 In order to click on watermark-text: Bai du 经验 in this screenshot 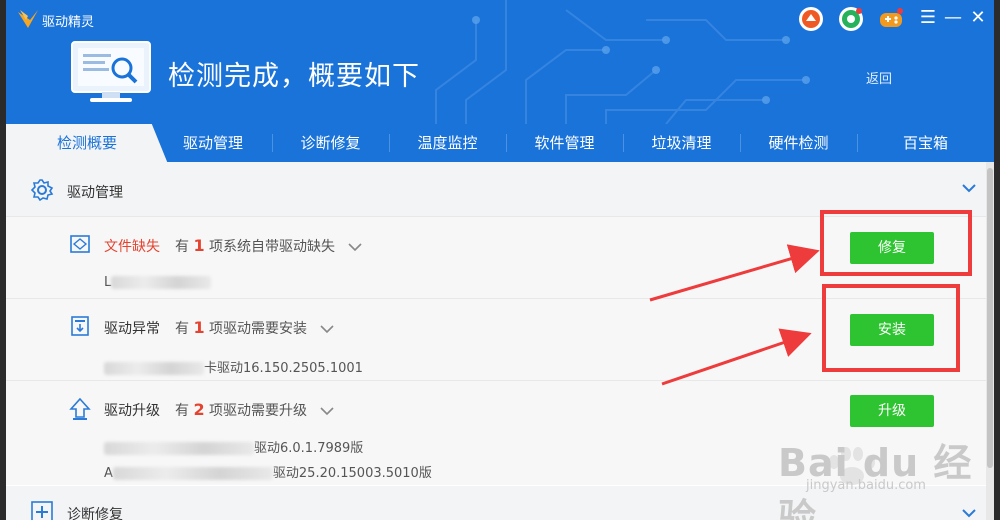, I will do `click(875, 480)`.